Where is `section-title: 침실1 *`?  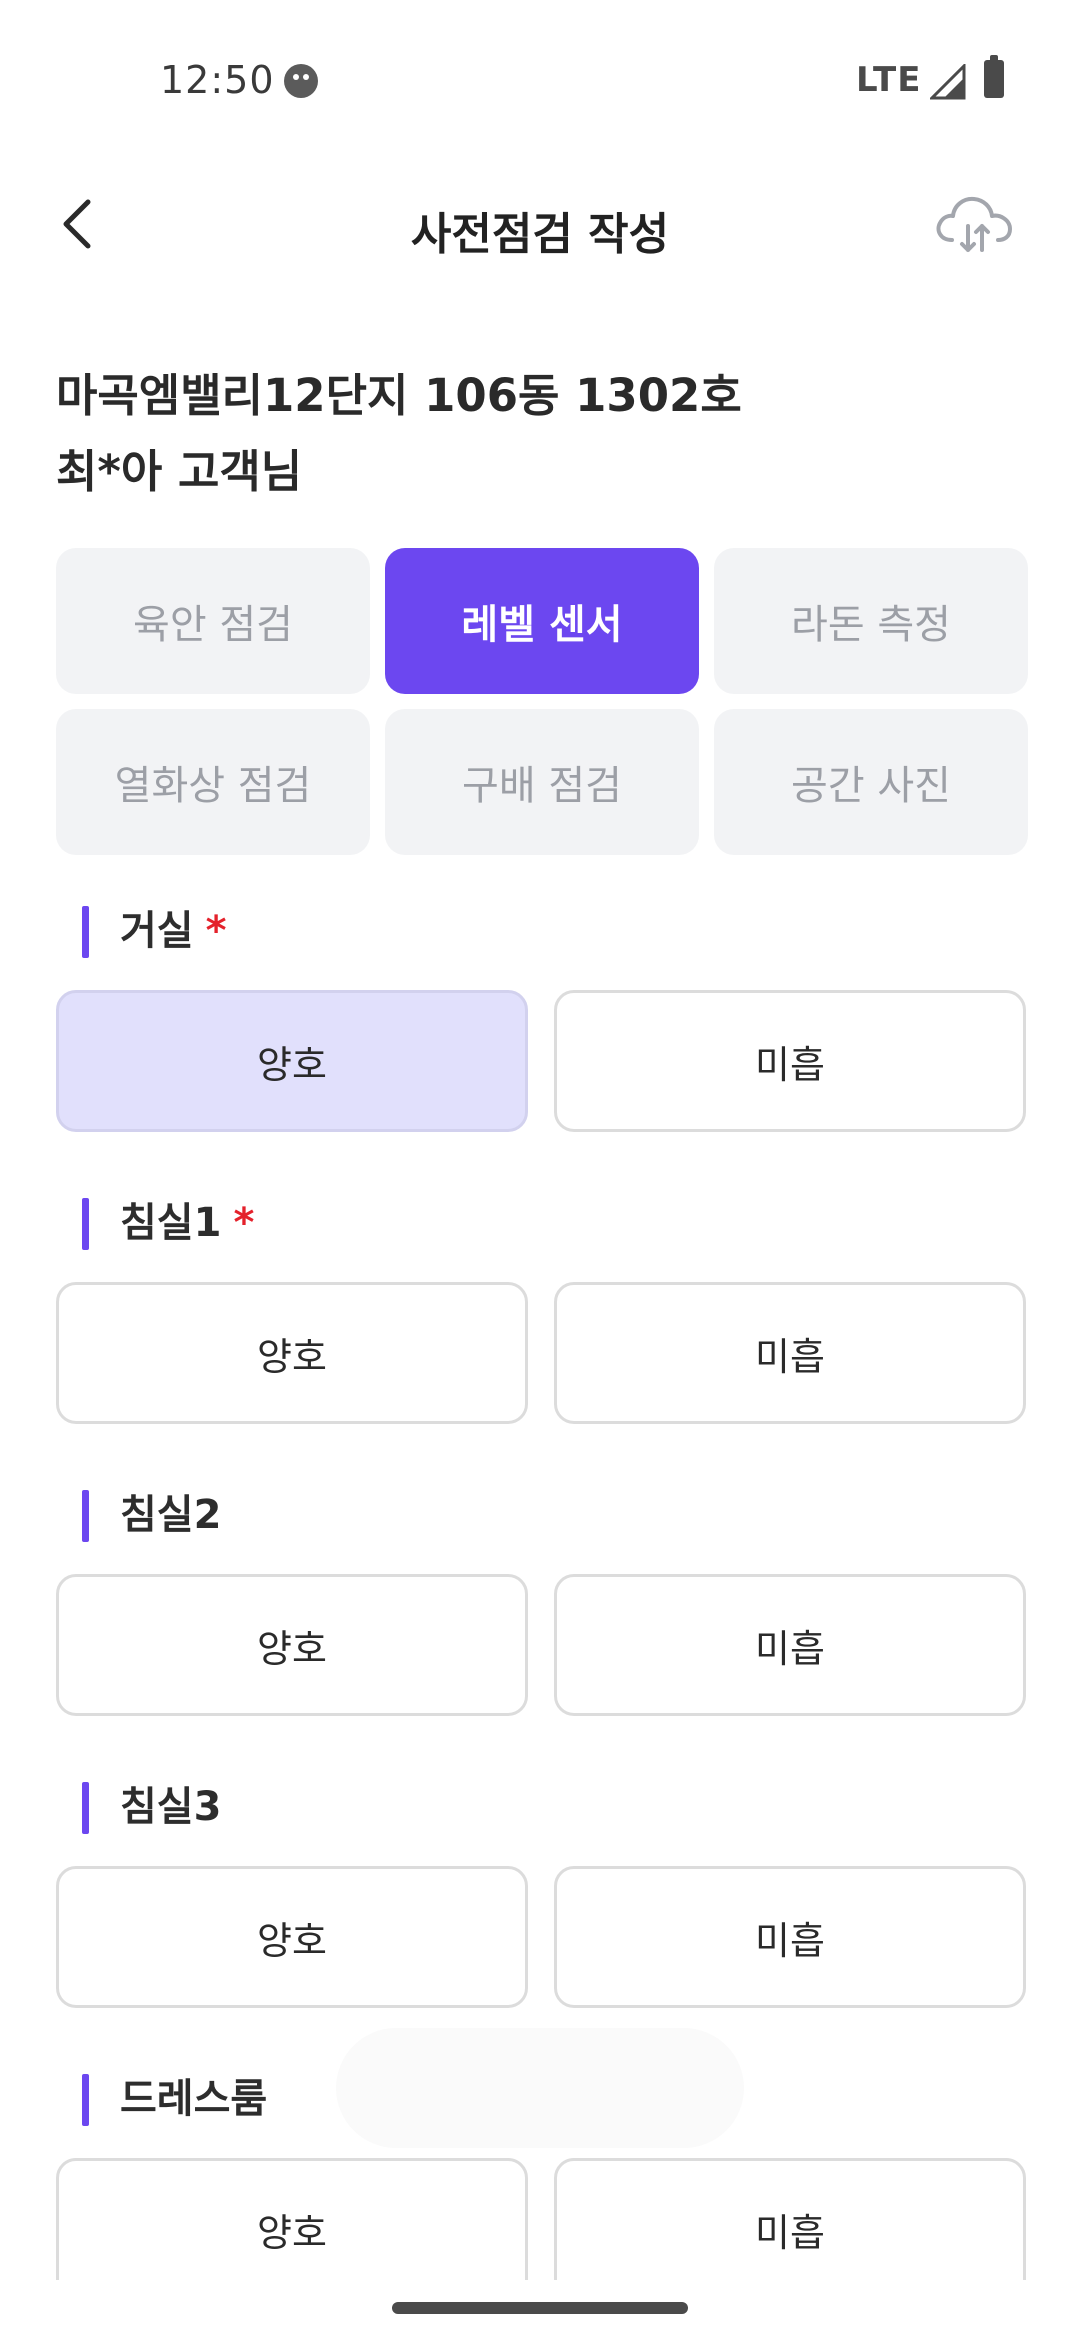
section-title: 침실1 * is located at coordinates (187, 1223).